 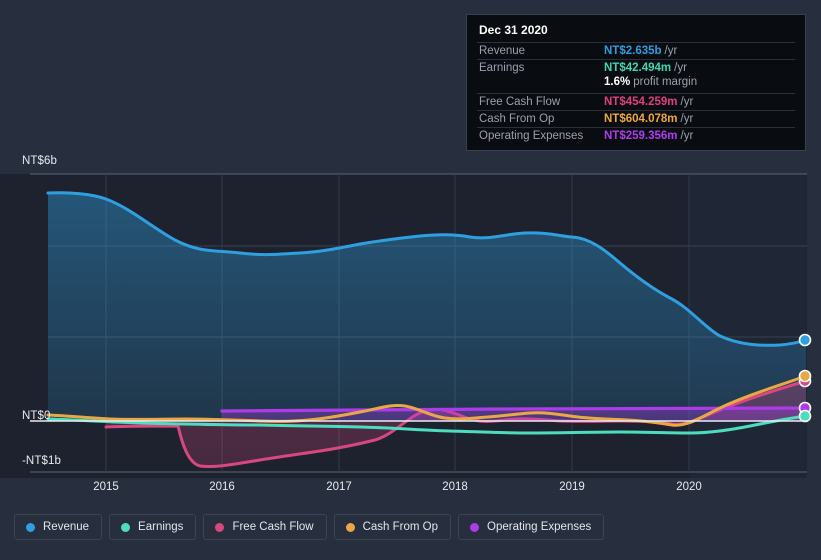 What do you see at coordinates (517, 119) in the screenshot?
I see `tooltip-key-cash-from-op: Cash From Op` at bounding box center [517, 119].